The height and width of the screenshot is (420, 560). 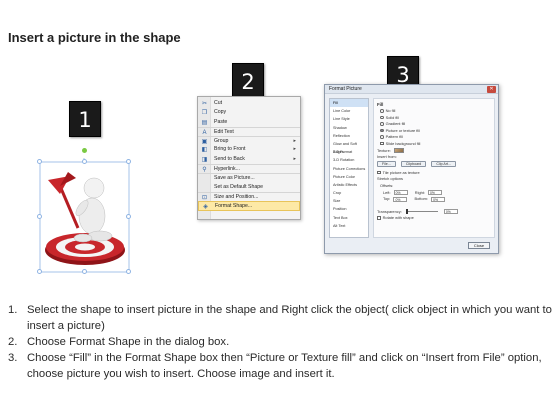 What do you see at coordinates (434, 218) in the screenshot?
I see `rotate-option: Rotate with shape` at bounding box center [434, 218].